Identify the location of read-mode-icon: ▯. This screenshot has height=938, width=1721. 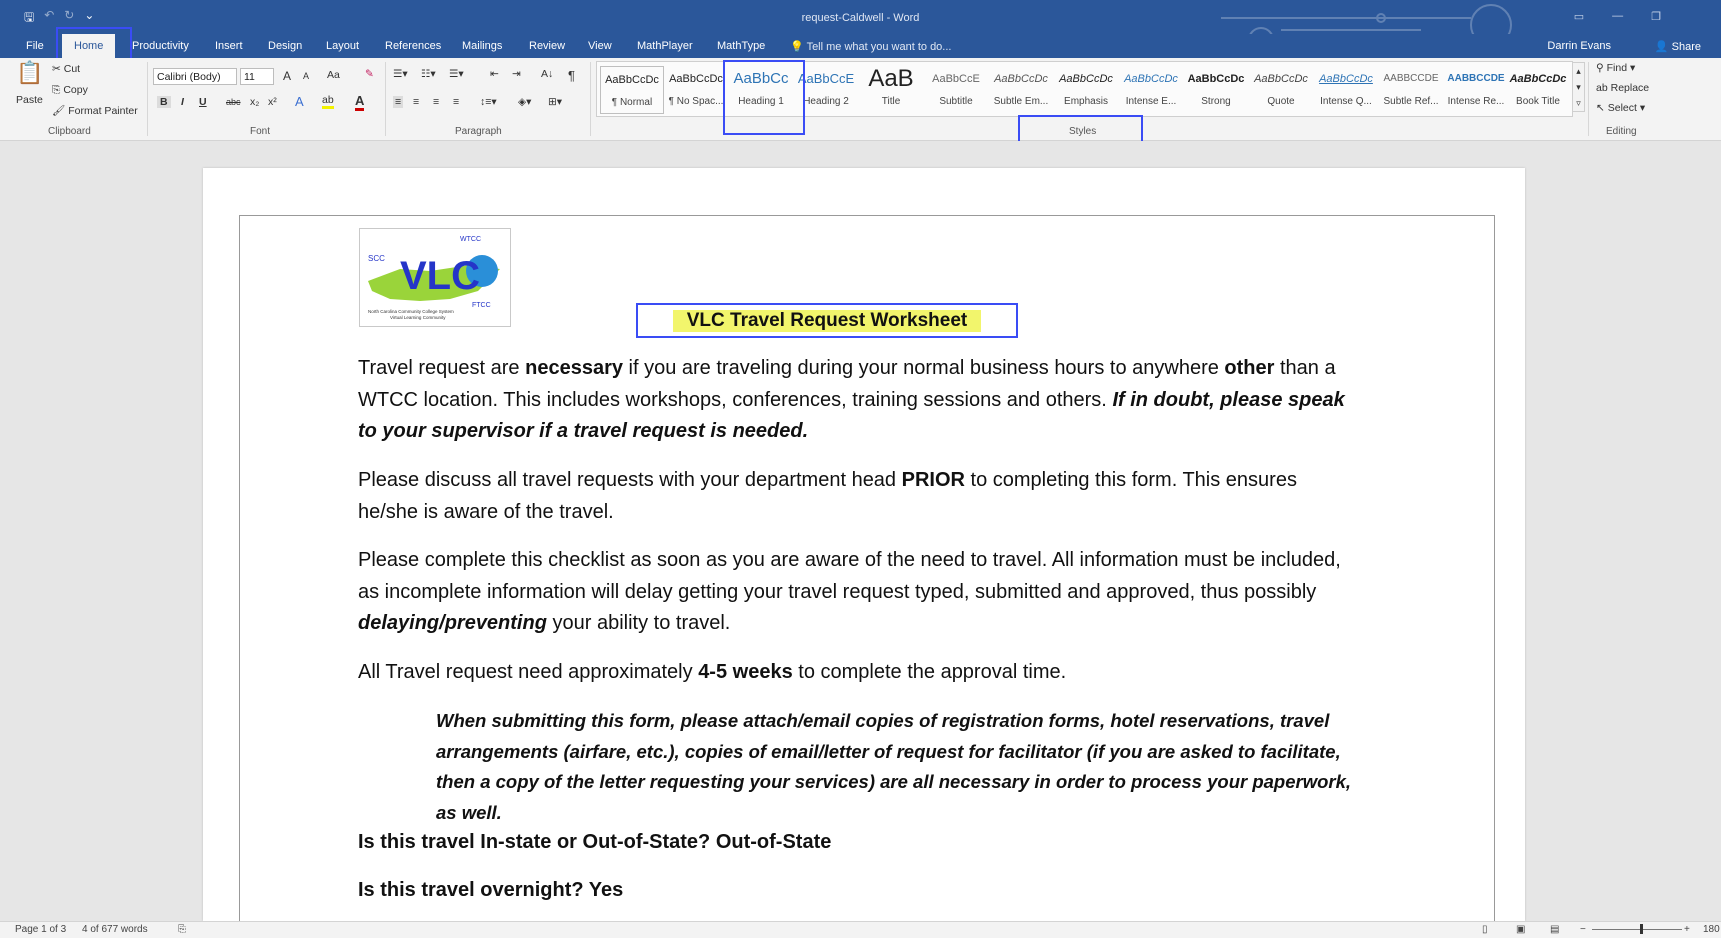
(1485, 929).